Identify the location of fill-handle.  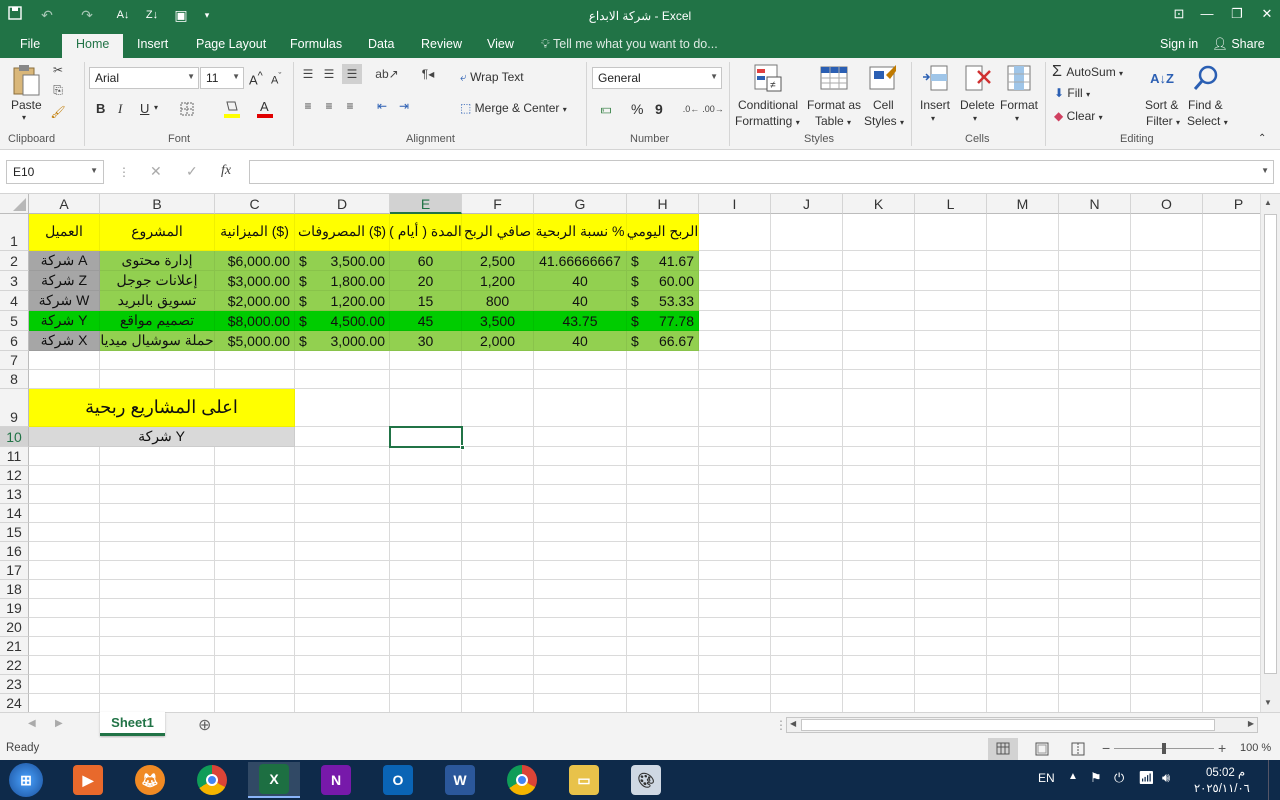
(462, 447).